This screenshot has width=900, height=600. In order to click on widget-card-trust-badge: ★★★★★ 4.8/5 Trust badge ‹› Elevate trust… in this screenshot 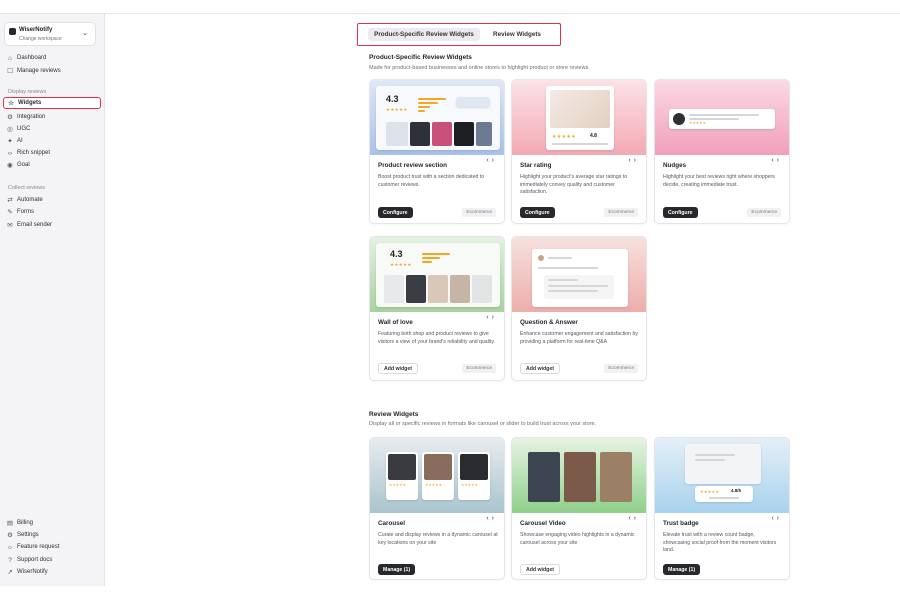, I will do `click(722, 508)`.